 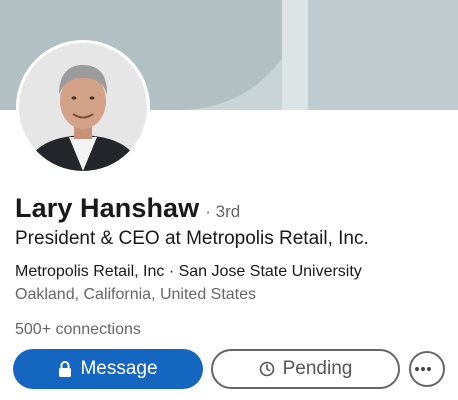 What do you see at coordinates (223, 211) in the screenshot?
I see `connection-degree: · 3rd` at bounding box center [223, 211].